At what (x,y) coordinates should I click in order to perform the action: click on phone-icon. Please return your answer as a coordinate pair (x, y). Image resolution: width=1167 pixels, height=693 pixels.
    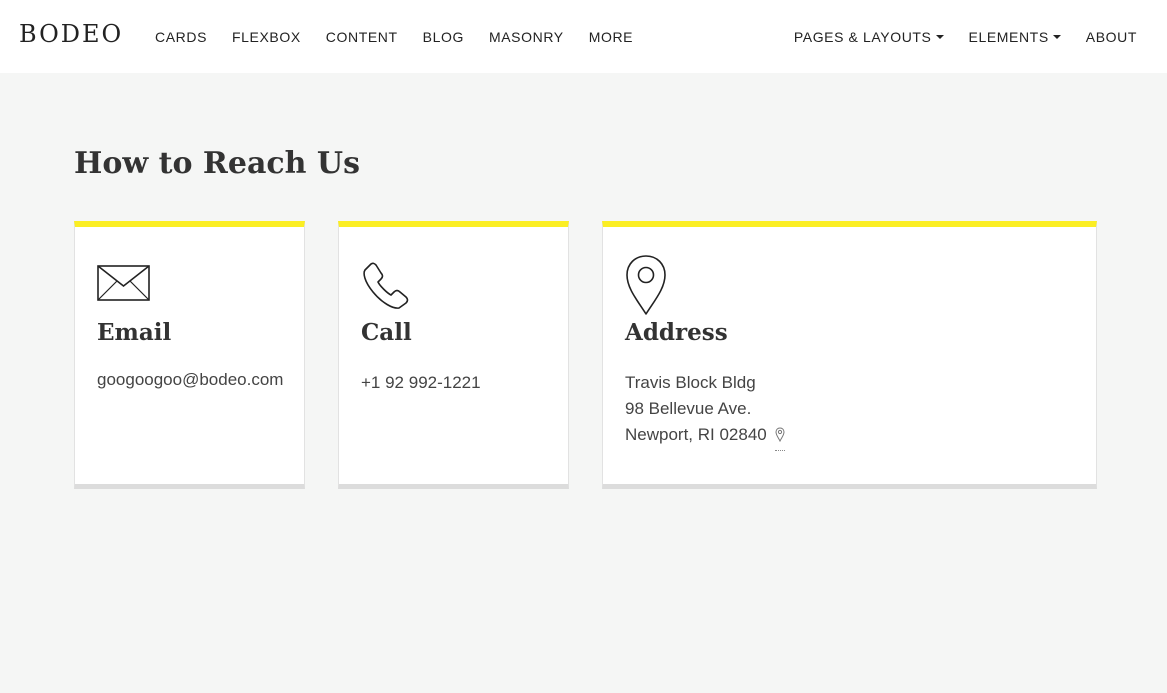
    Looking at the image, I should click on (387, 289).